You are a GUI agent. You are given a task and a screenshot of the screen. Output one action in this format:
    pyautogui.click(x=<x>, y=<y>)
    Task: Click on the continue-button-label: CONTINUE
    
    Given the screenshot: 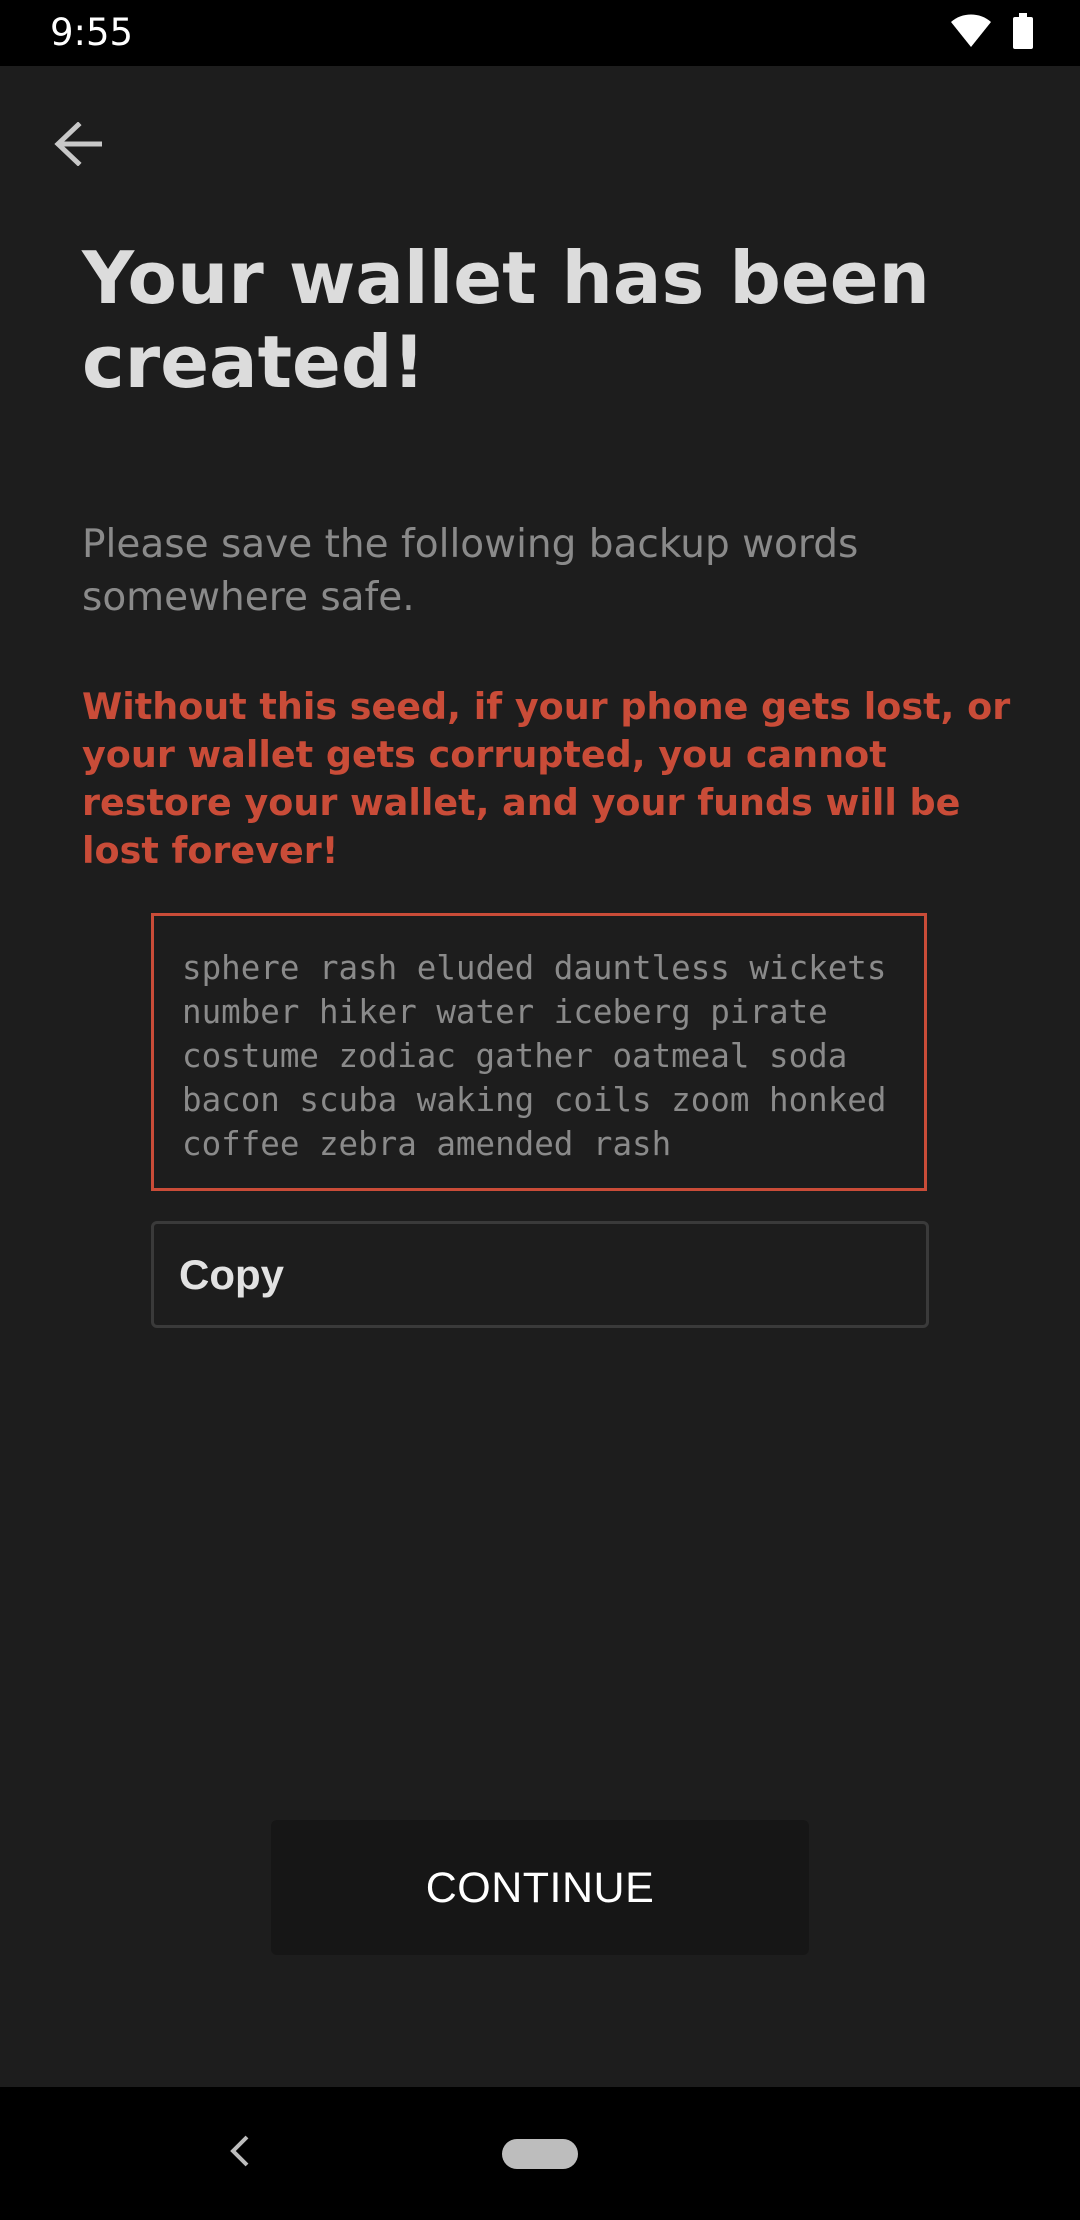 What is the action you would take?
    pyautogui.click(x=540, y=1887)
    